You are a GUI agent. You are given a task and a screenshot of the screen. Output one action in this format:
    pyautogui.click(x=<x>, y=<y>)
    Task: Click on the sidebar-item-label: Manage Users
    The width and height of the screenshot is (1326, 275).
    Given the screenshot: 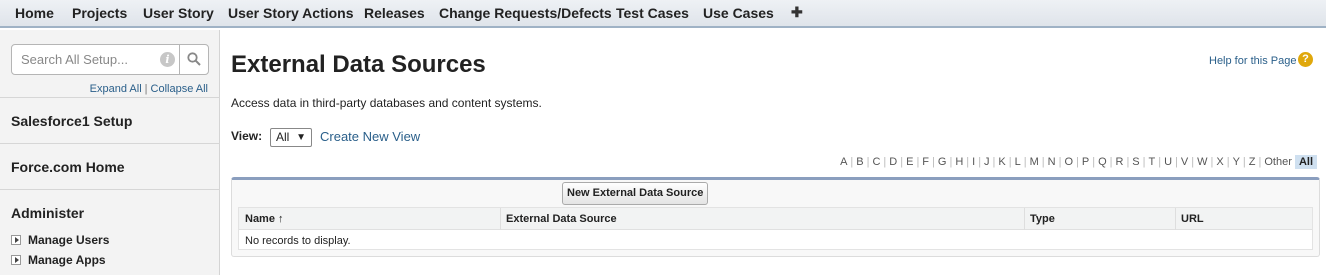 What is the action you would take?
    pyautogui.click(x=69, y=240)
    